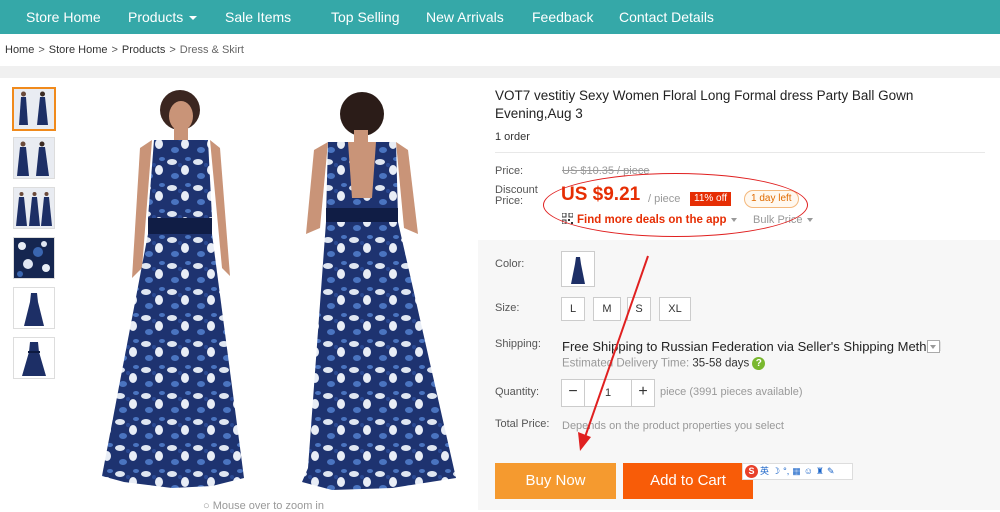  I want to click on size-option-l: L, so click(573, 309).